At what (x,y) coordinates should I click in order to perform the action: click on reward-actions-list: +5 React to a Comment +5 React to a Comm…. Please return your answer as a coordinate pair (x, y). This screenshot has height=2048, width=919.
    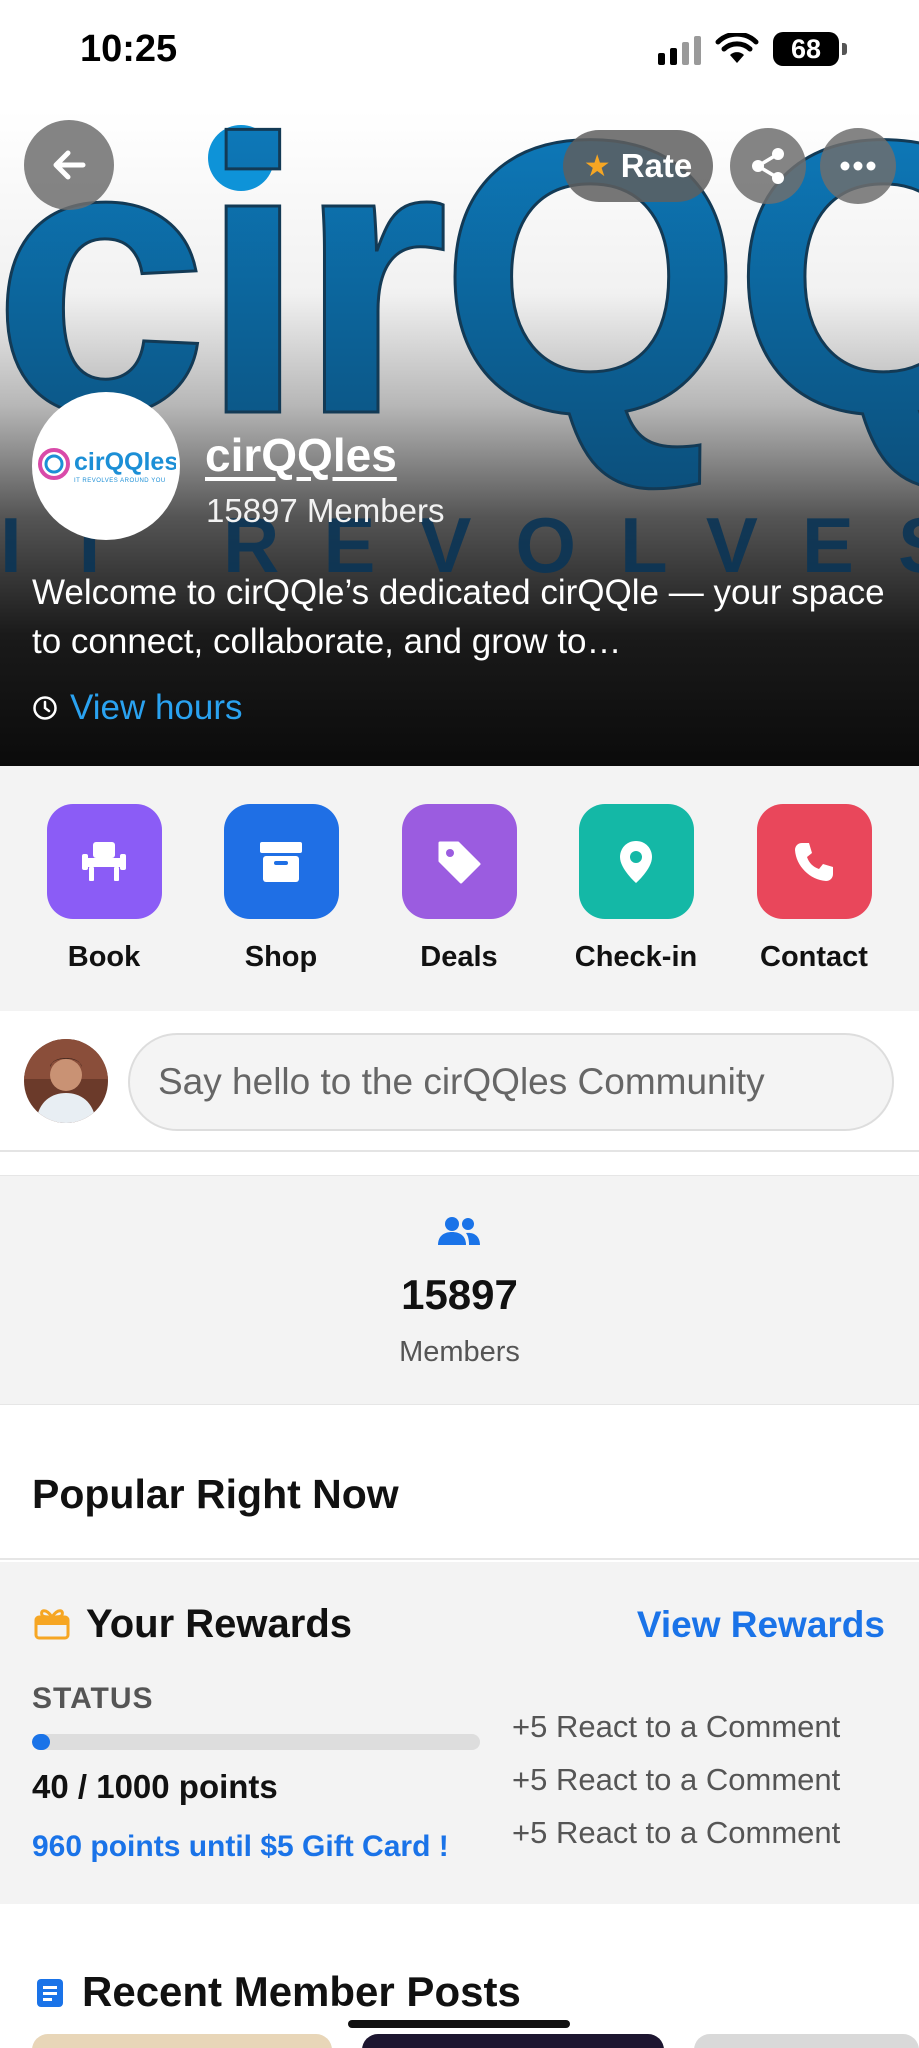
    Looking at the image, I should click on (676, 1779).